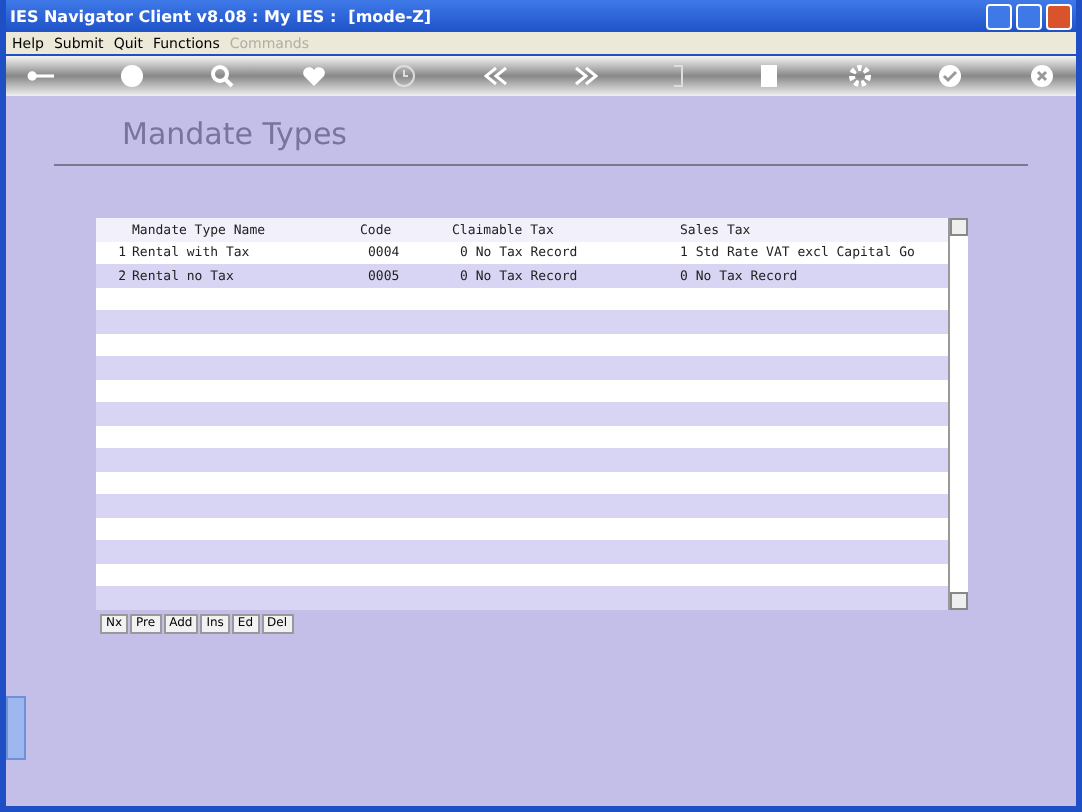 The image size is (1082, 812). I want to click on clock-icon, so click(404, 76).